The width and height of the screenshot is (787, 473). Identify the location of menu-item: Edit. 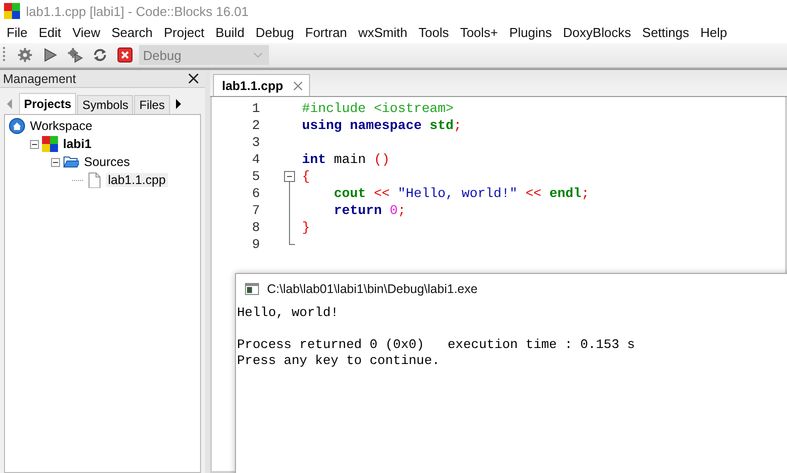
(50, 32).